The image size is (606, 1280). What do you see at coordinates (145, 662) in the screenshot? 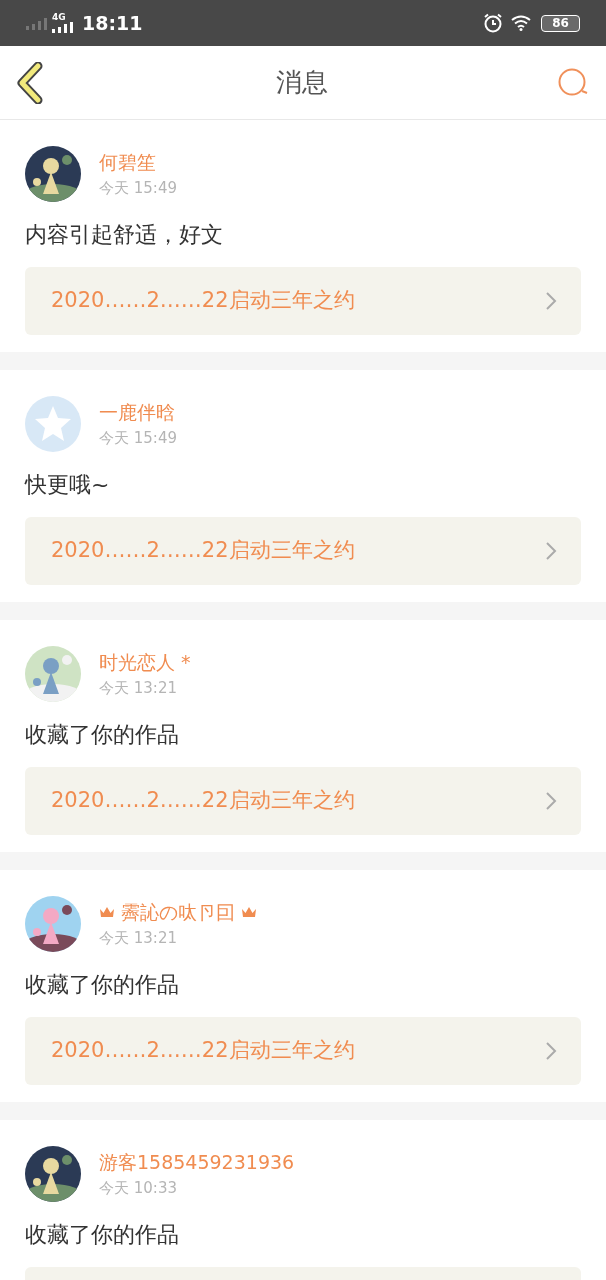
I see `user-name: 时光恋人 *` at bounding box center [145, 662].